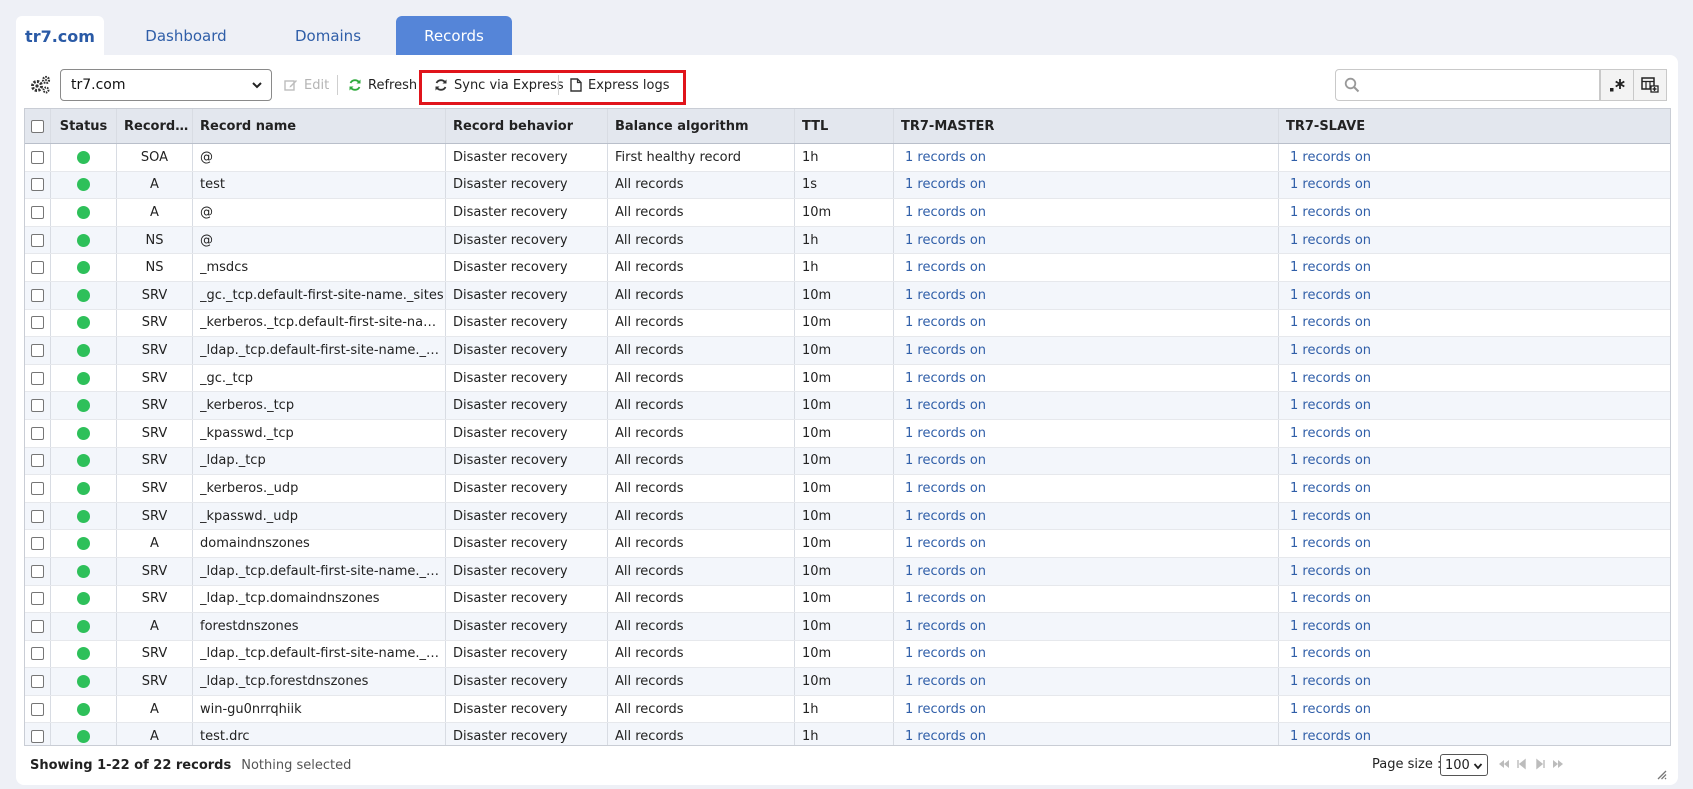 The width and height of the screenshot is (1693, 789). What do you see at coordinates (620, 85) in the screenshot?
I see `express-logs-button: Express logs` at bounding box center [620, 85].